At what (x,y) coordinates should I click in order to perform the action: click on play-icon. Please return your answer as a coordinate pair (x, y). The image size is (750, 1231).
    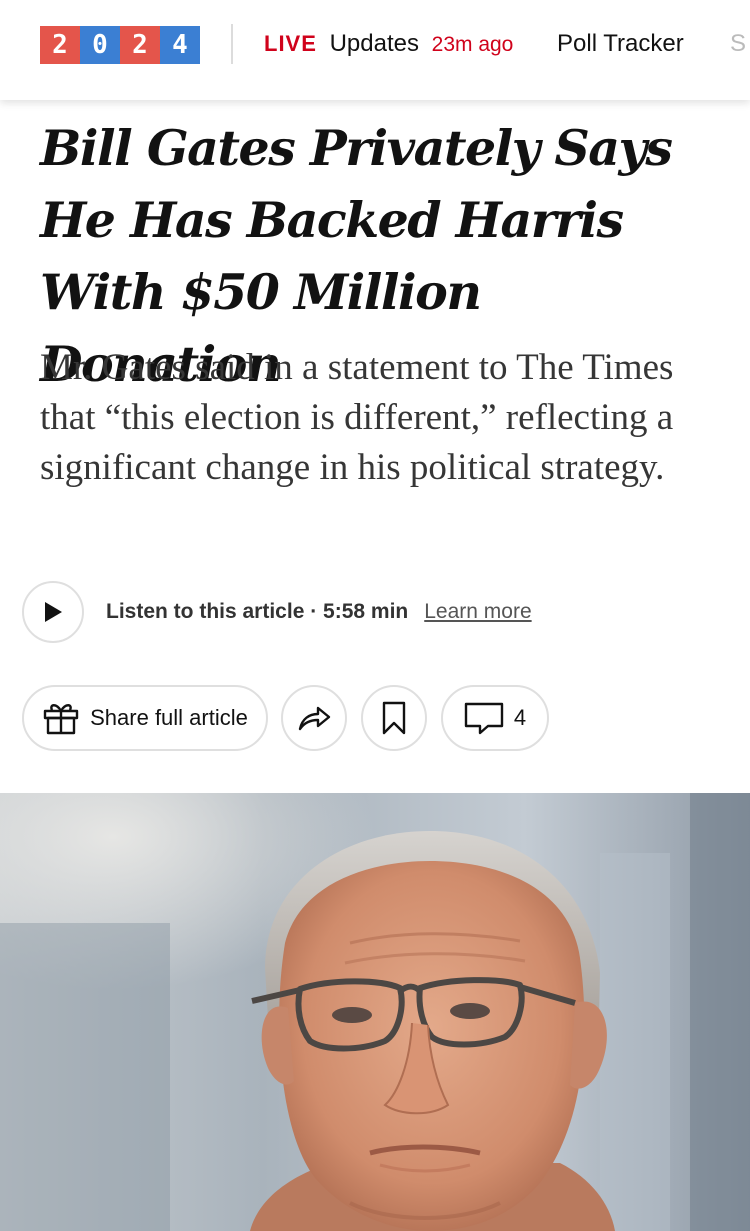
    Looking at the image, I should click on (53, 612).